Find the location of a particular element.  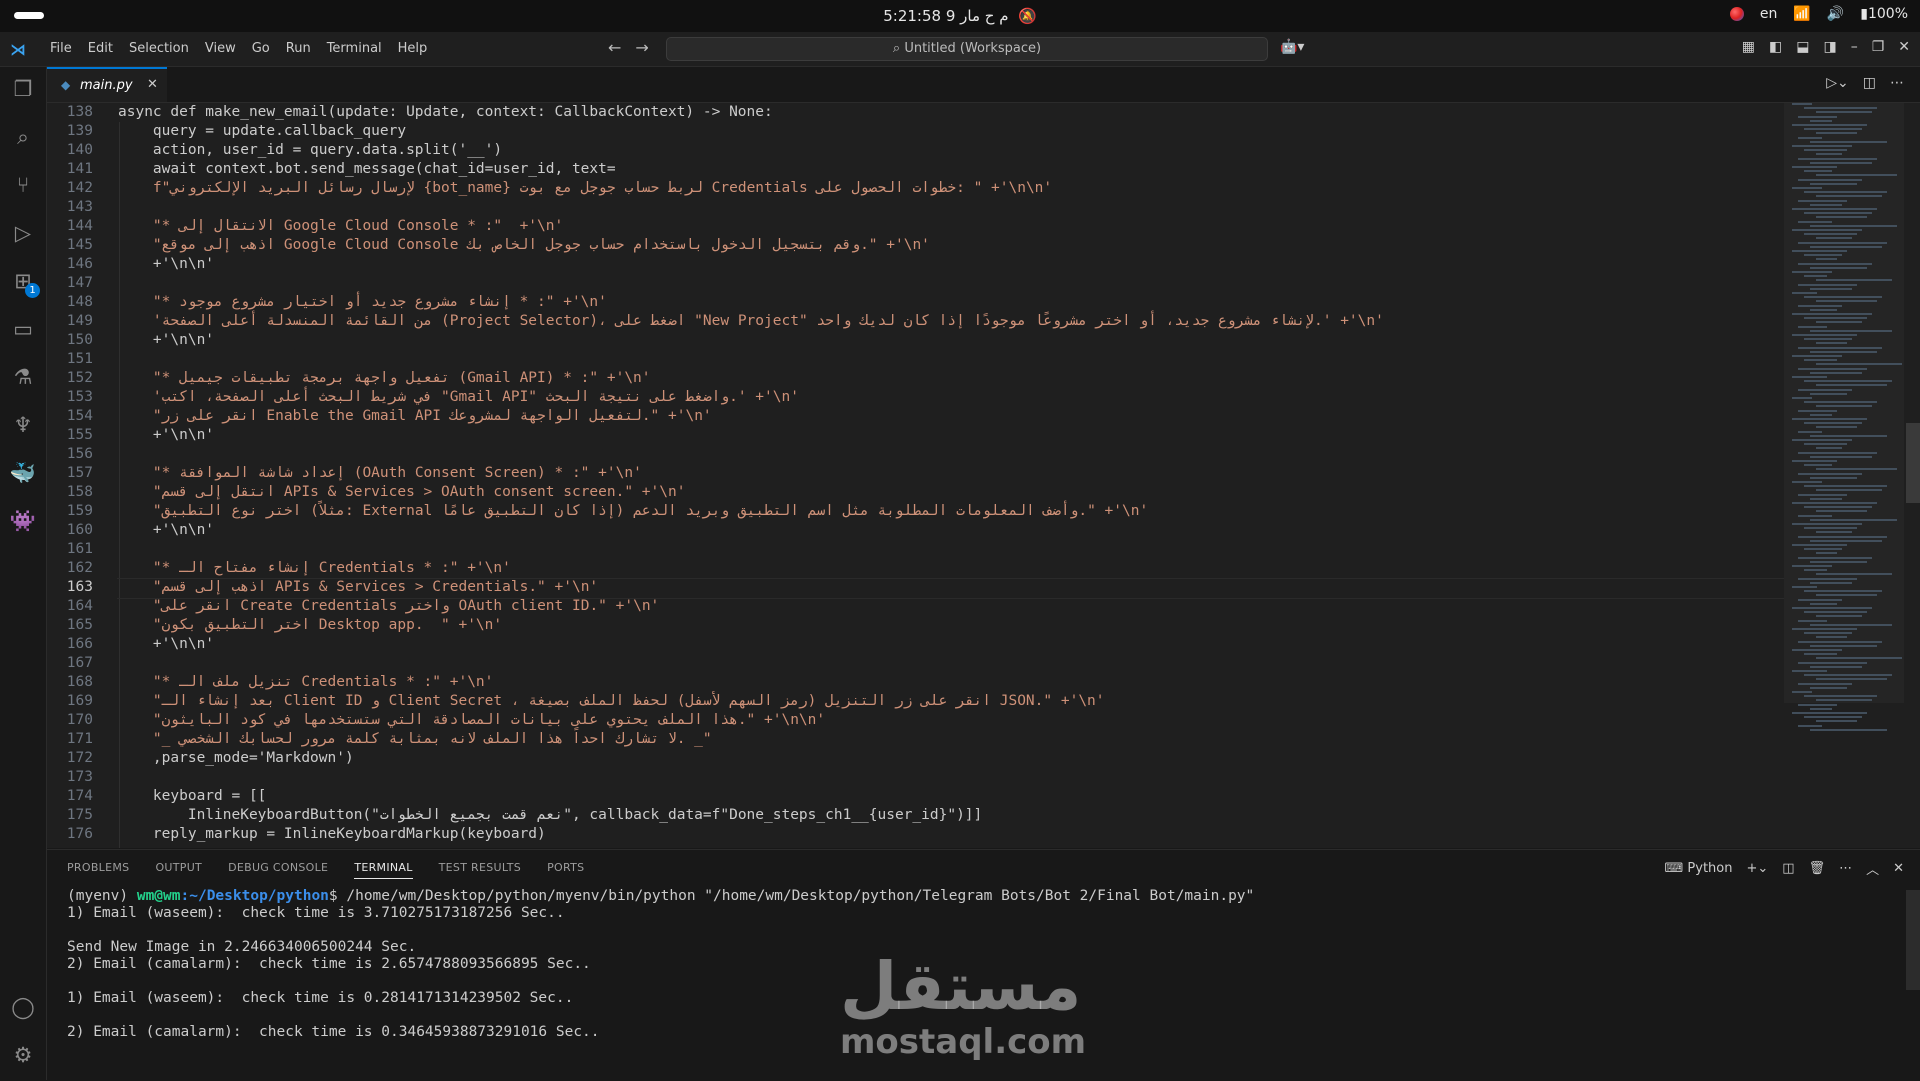

menu-file: File is located at coordinates (61, 48).